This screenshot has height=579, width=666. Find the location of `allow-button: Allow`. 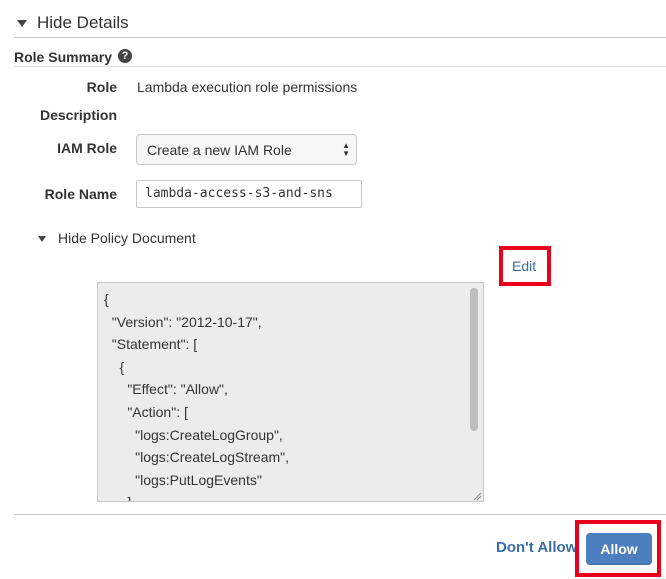

allow-button: Allow is located at coordinates (619, 549).